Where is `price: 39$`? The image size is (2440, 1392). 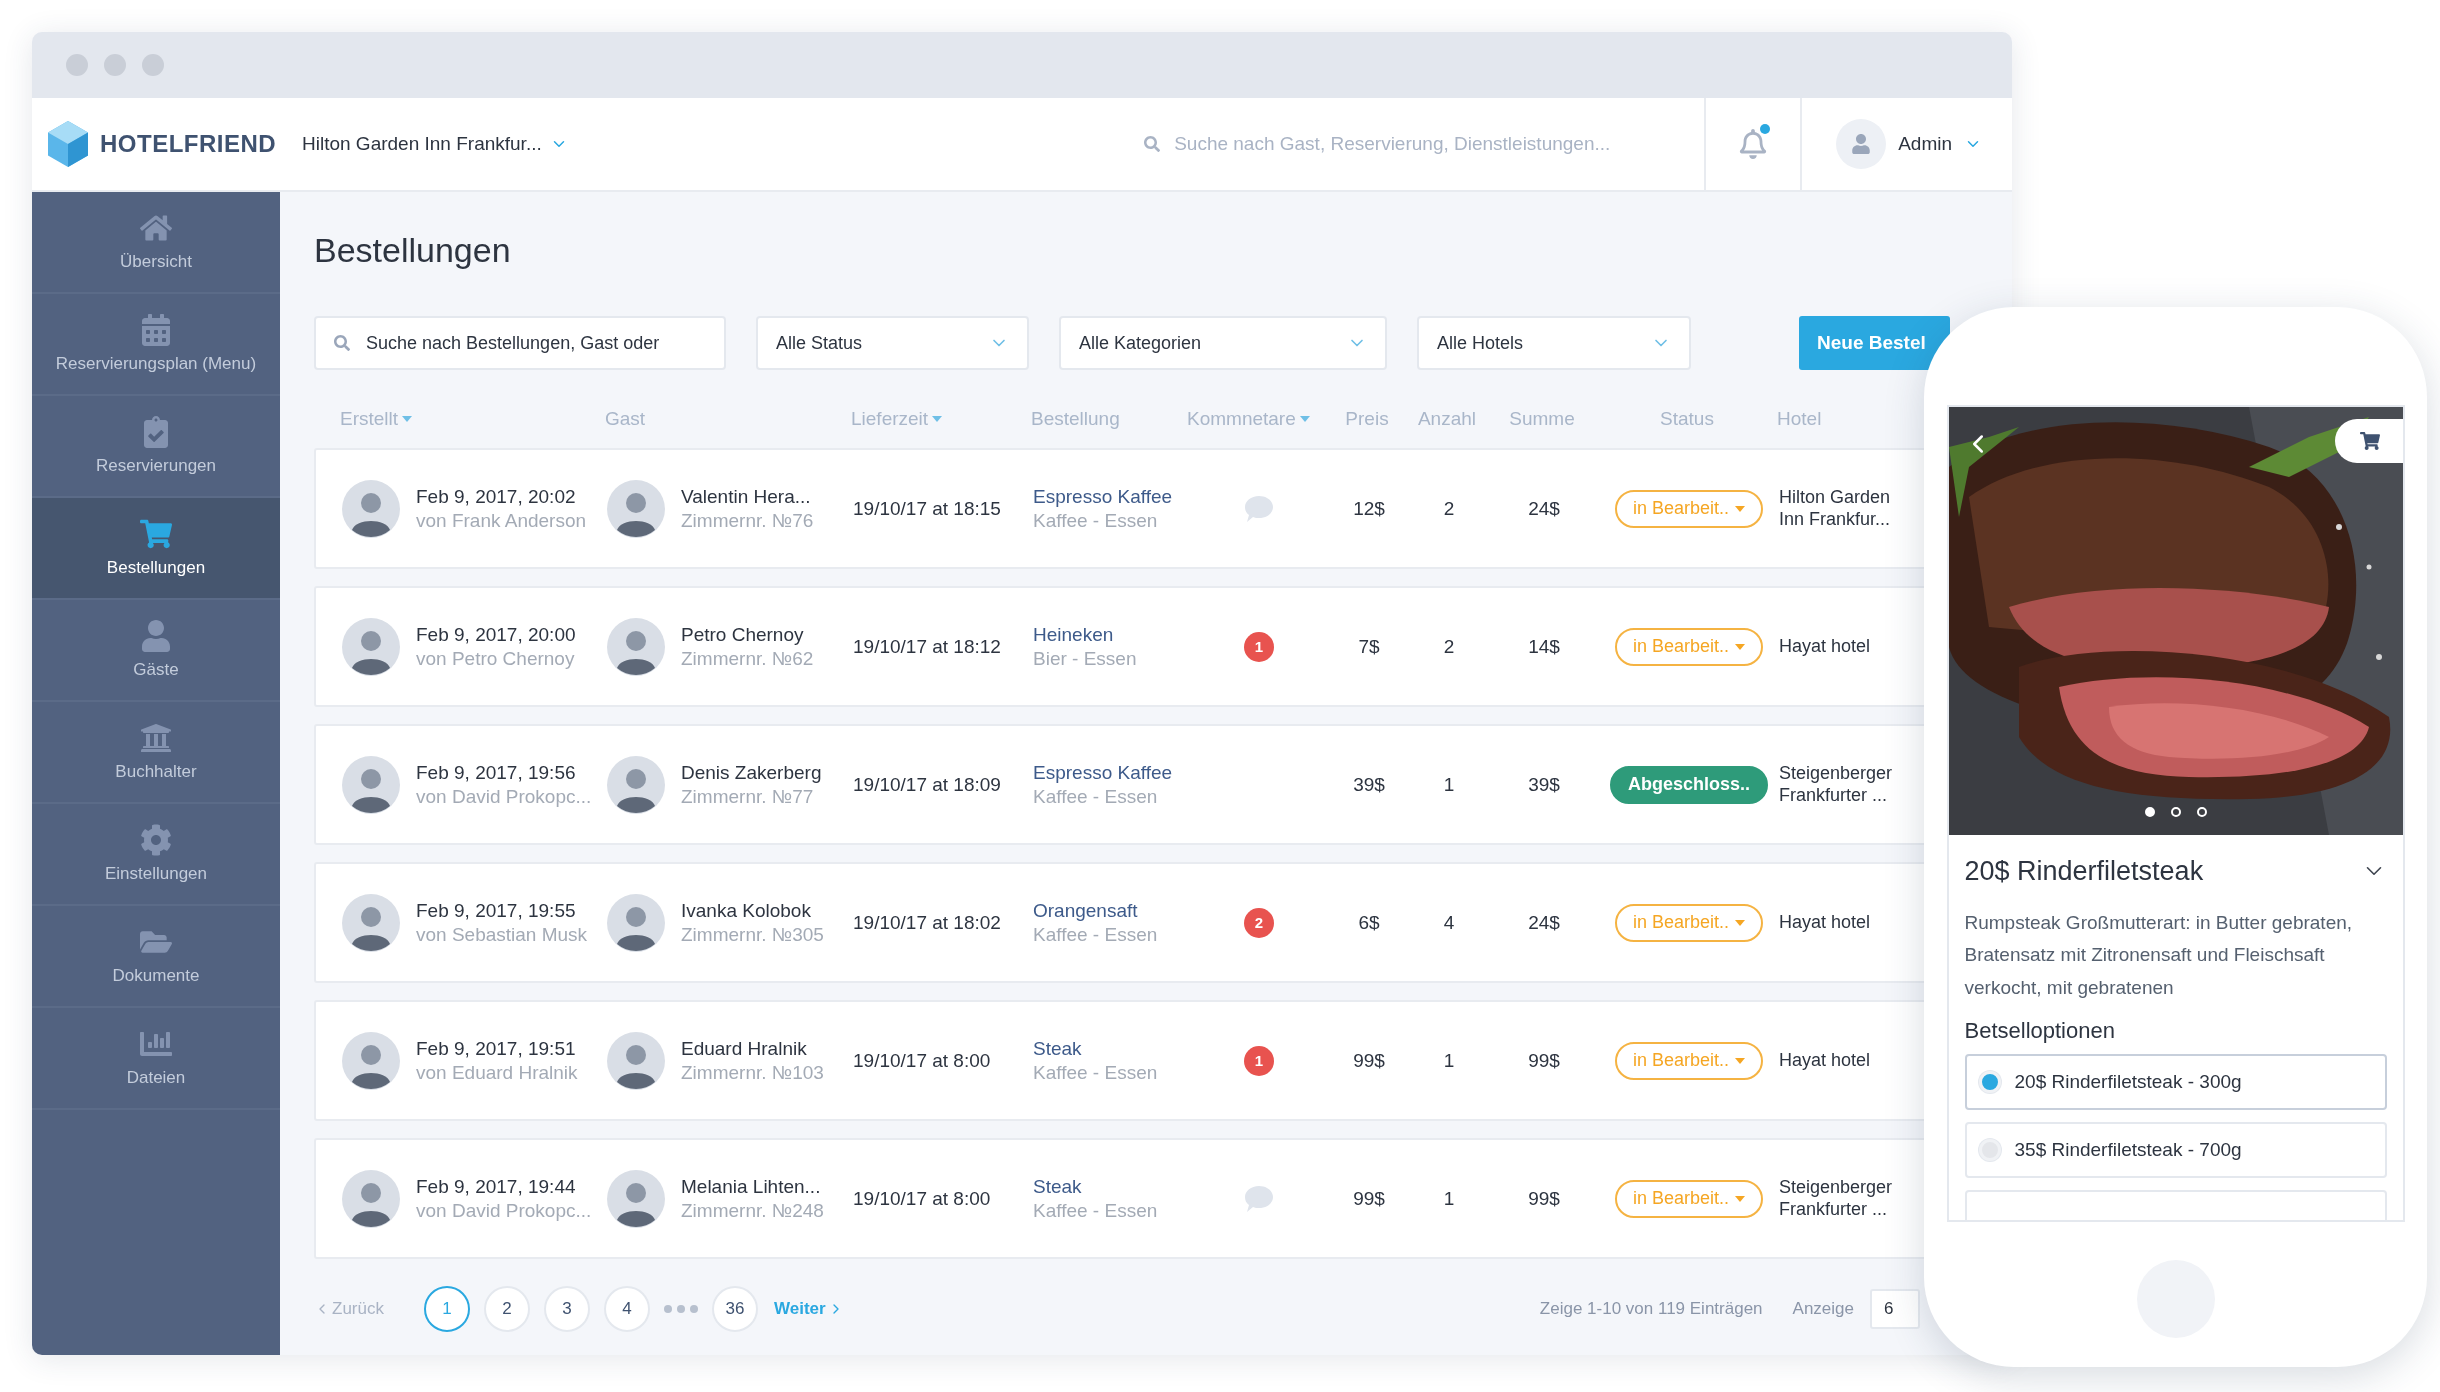
price: 39$ is located at coordinates (1369, 784).